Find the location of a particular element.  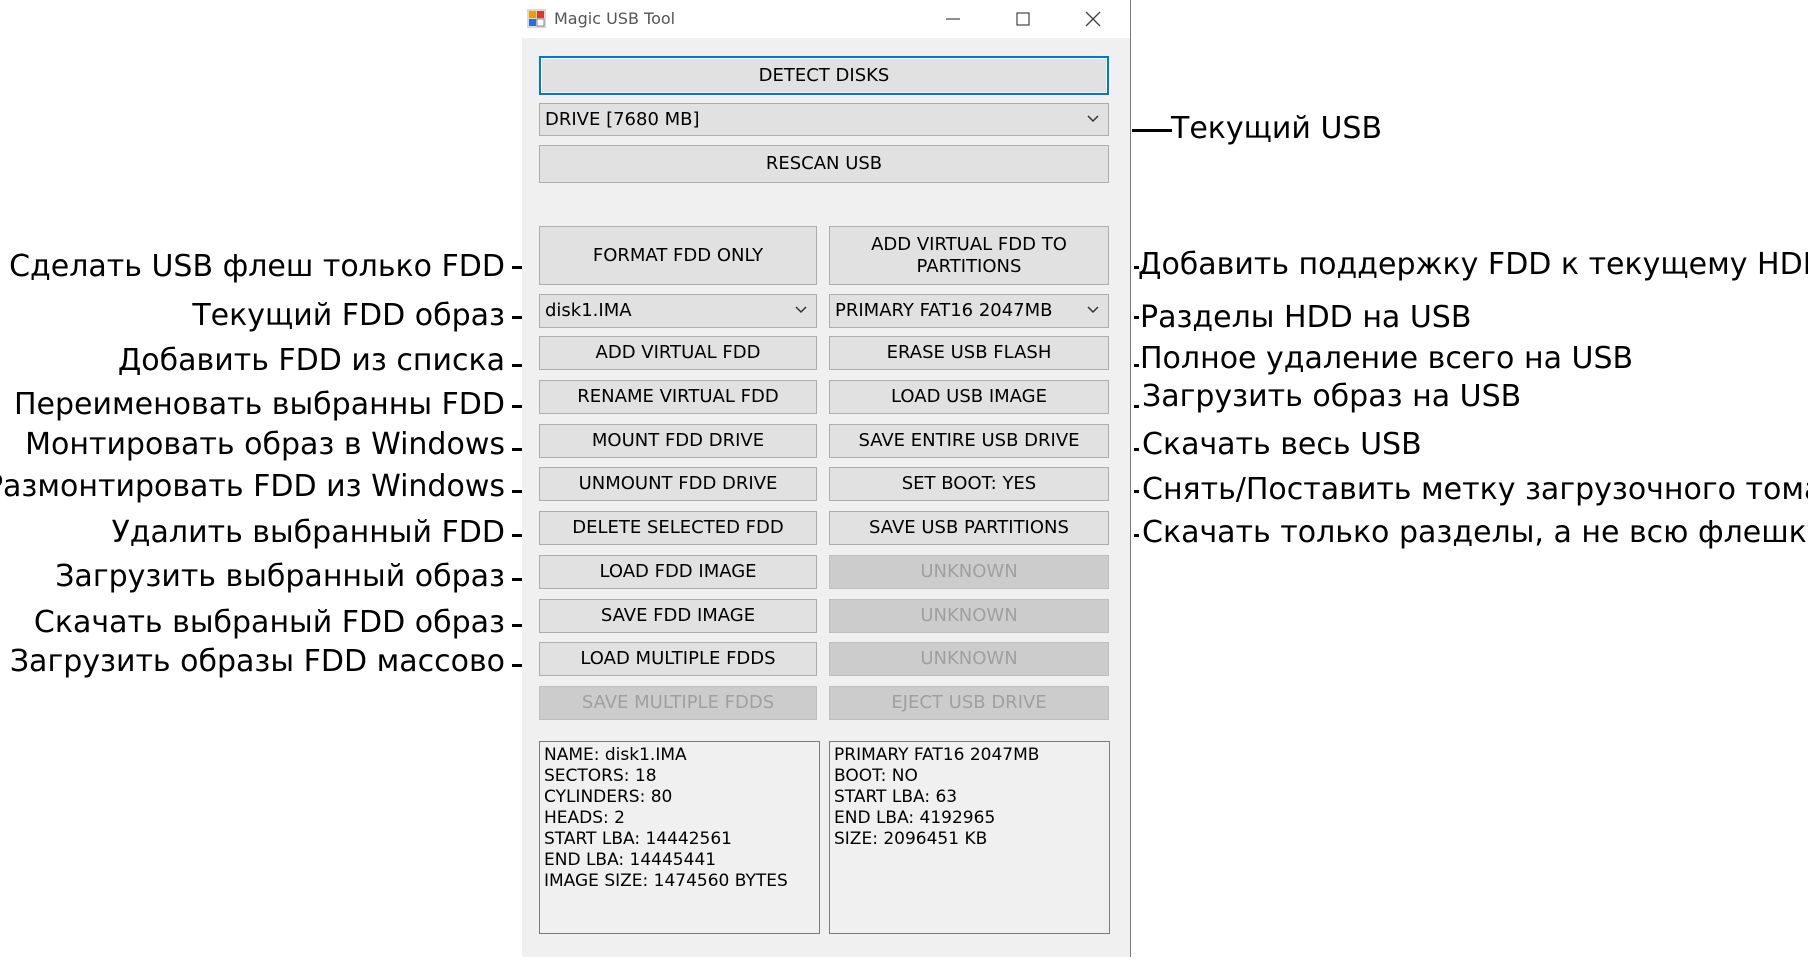

partition-select: PRIMARY FAT16 2047MB is located at coordinates (969, 311).